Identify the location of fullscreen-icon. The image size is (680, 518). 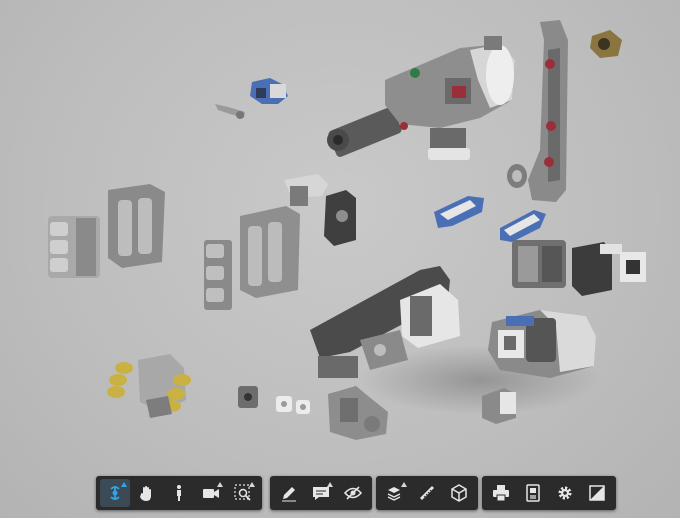
(597, 493).